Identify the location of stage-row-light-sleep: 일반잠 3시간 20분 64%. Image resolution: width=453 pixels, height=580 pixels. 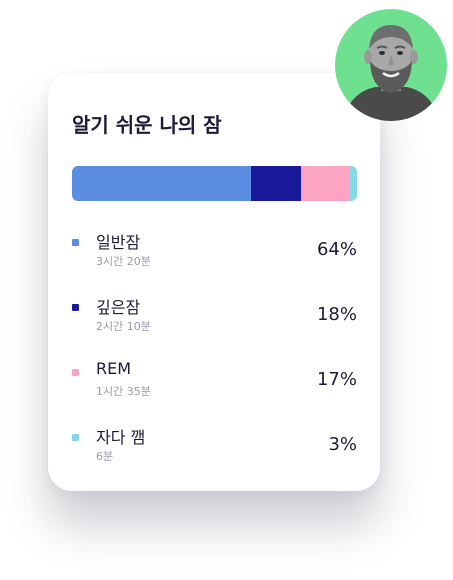
(214, 263).